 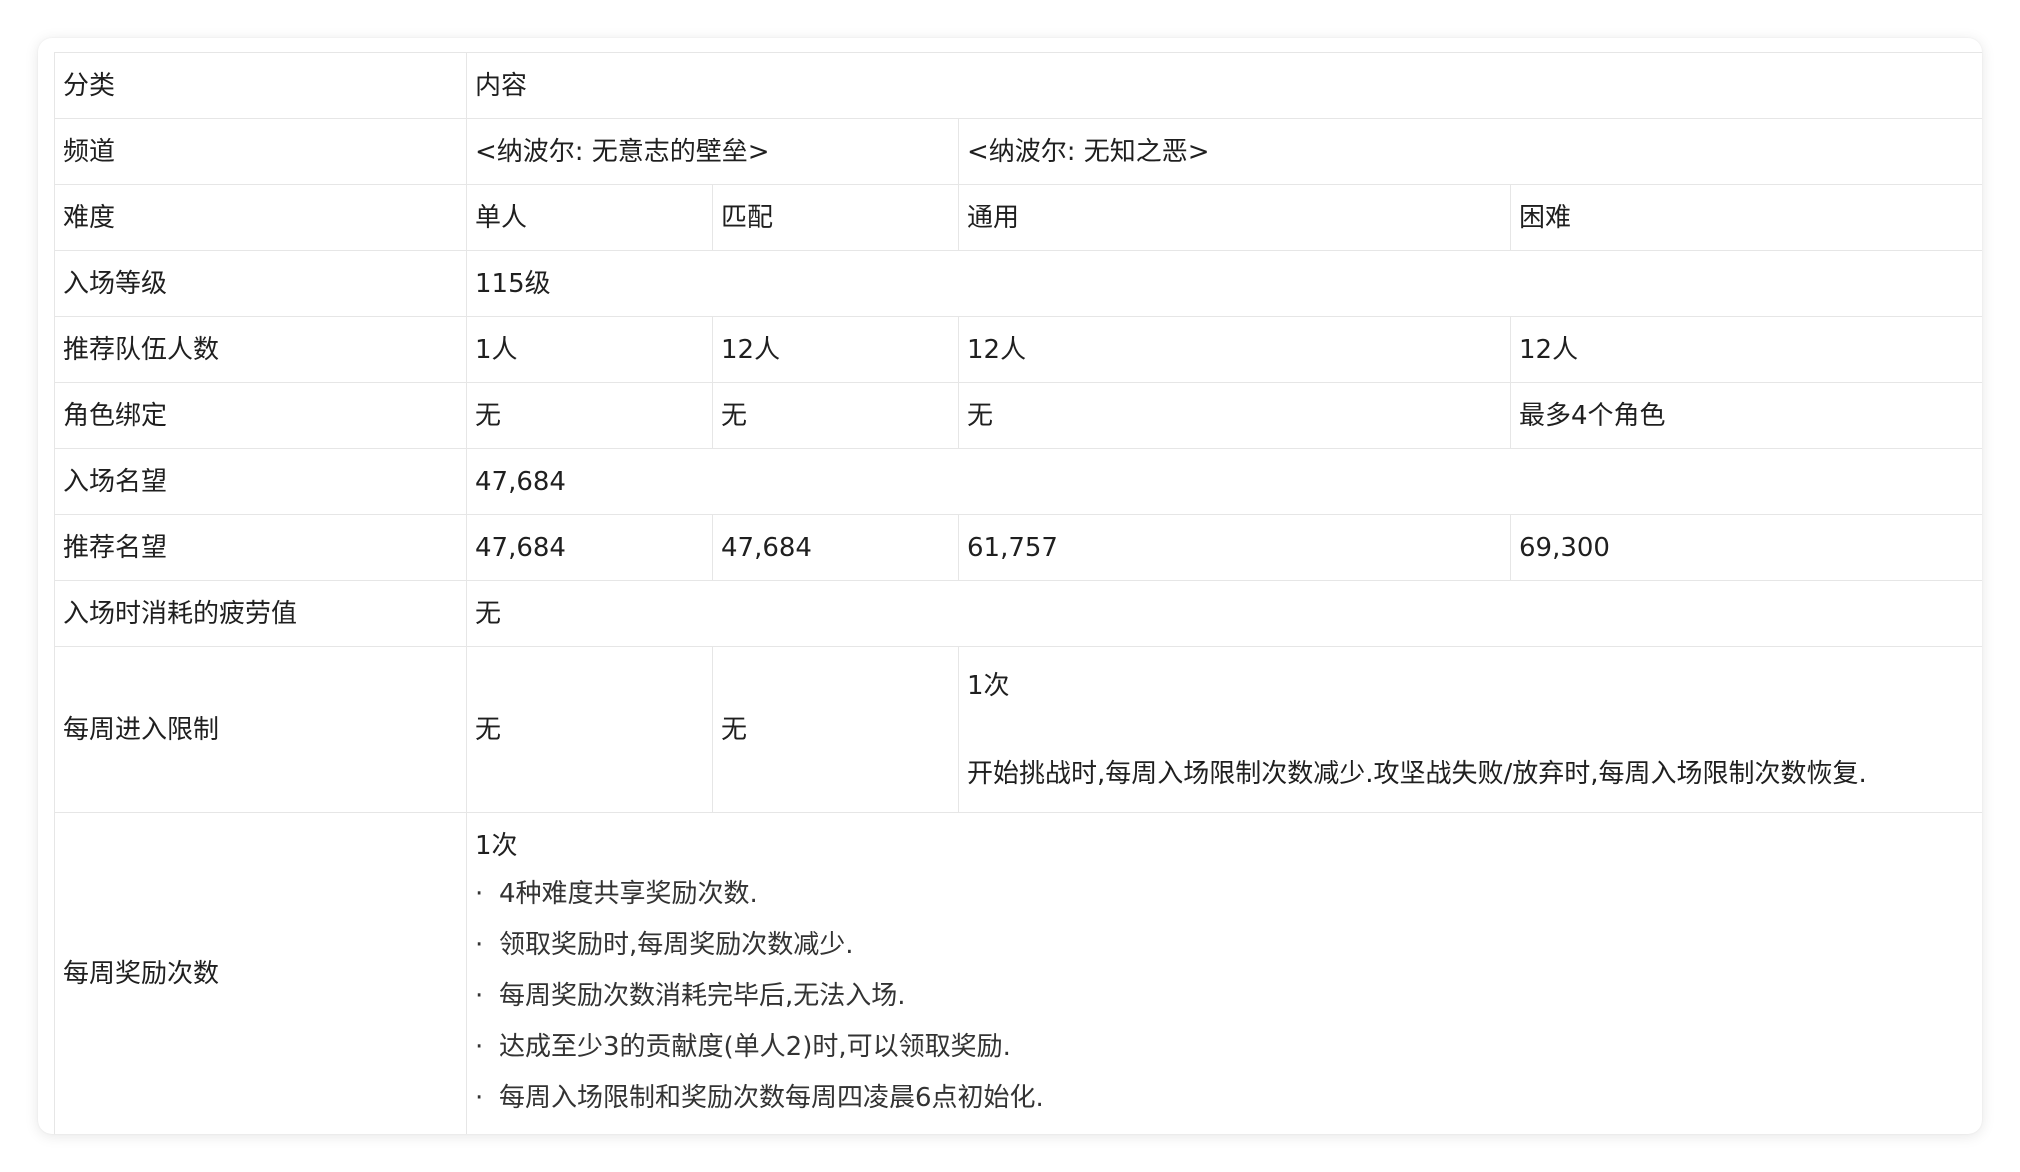 I want to click on party-size-solo: 1人, so click(x=589, y=349).